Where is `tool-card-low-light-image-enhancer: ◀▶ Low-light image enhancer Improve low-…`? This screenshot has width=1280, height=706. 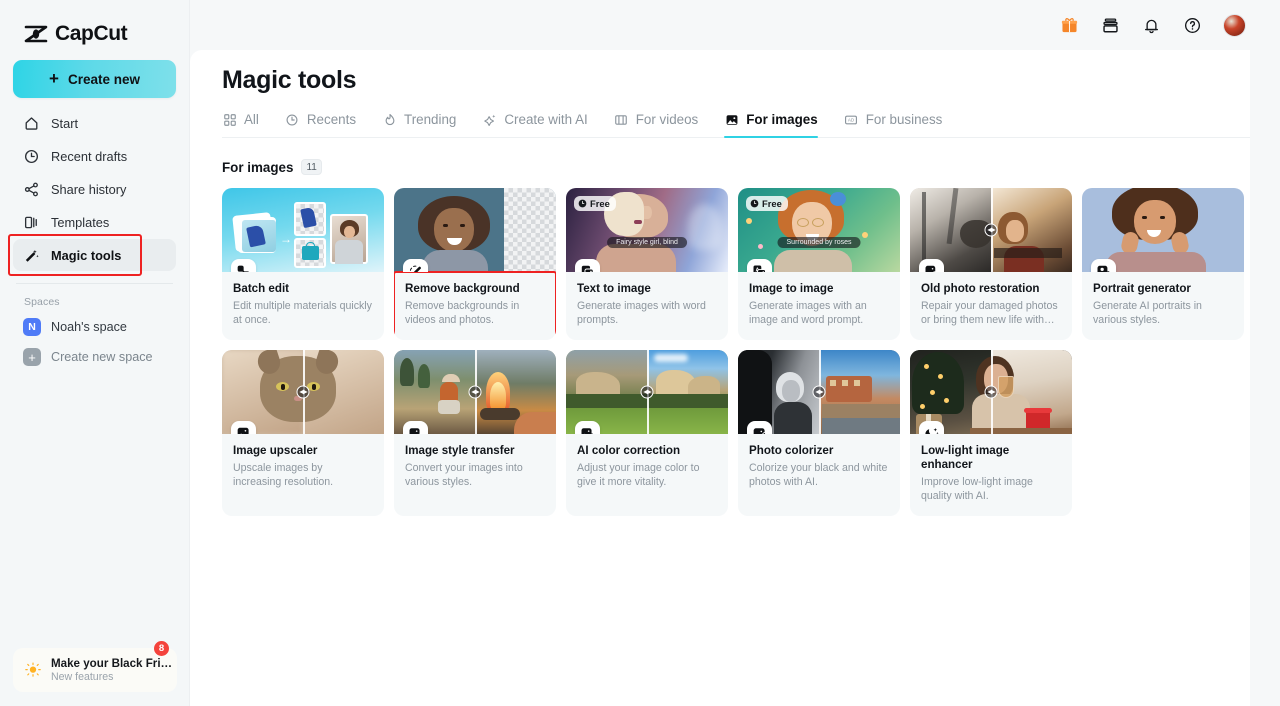 tool-card-low-light-image-enhancer: ◀▶ Low-light image enhancer Improve low-… is located at coordinates (991, 433).